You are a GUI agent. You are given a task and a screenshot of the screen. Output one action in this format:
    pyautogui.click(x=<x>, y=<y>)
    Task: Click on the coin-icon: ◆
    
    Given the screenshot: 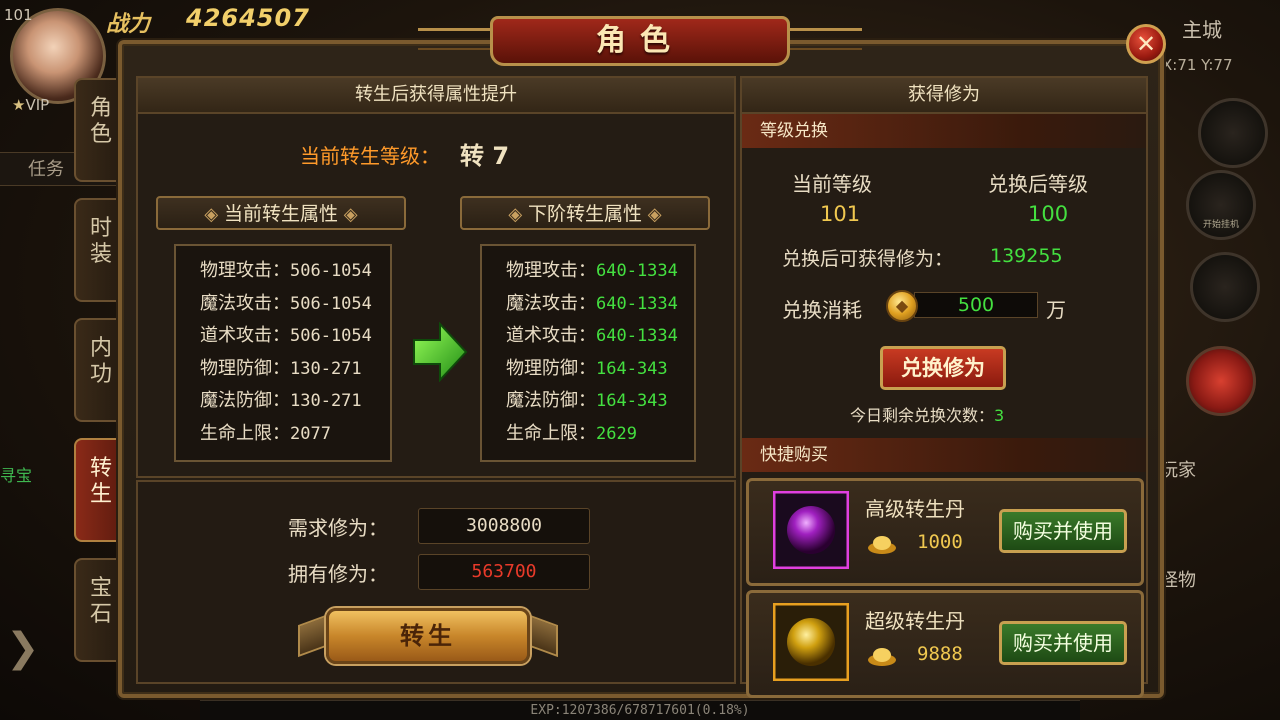 What is the action you would take?
    pyautogui.click(x=902, y=306)
    